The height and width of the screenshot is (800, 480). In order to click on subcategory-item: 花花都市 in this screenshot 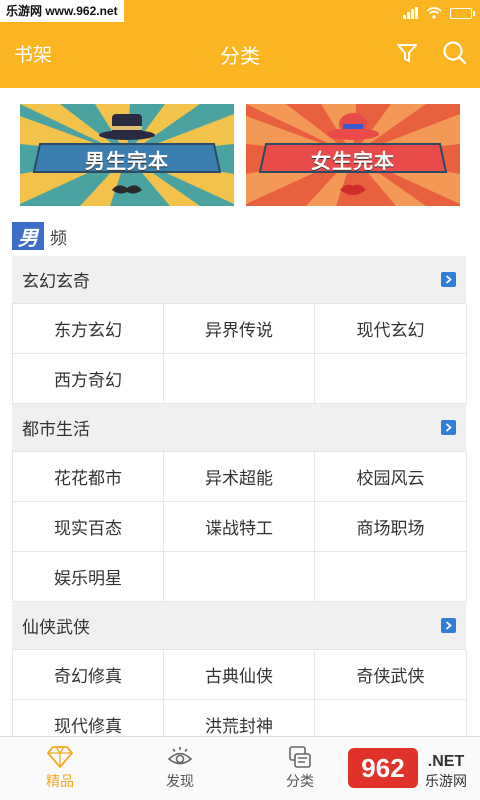, I will do `click(88, 477)`.